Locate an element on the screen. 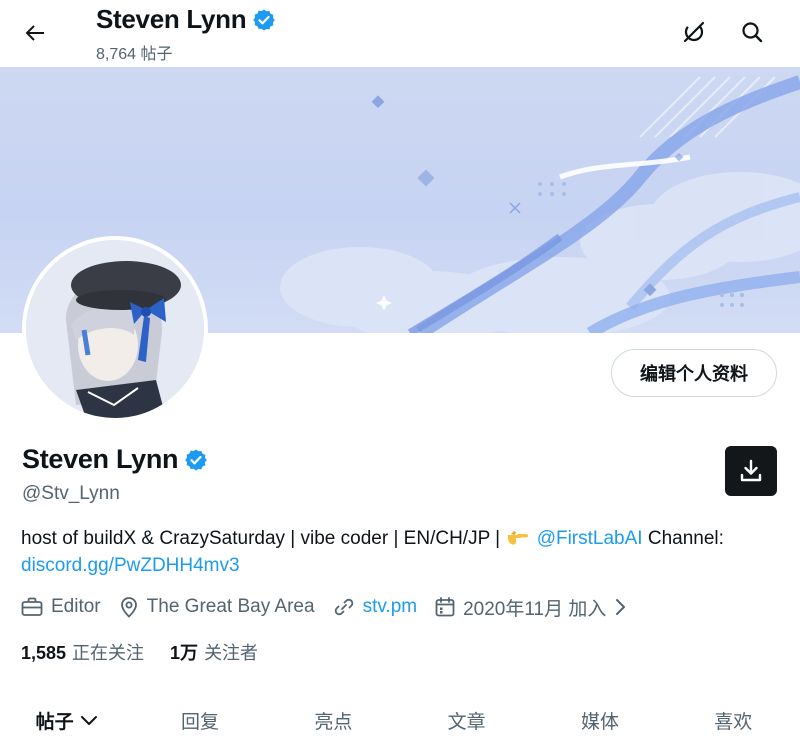 The width and height of the screenshot is (800, 749). profile-tabs: 帖子 回复 亮点 文章 媒体 喜欢 is located at coordinates (400, 719).